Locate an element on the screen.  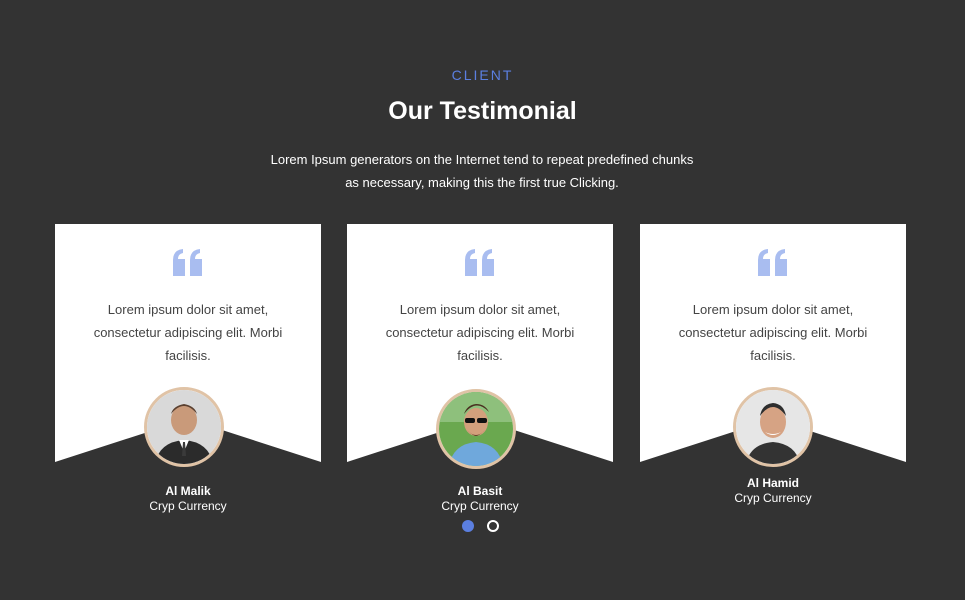
section-eyebrow: CLIENT is located at coordinates (482, 75).